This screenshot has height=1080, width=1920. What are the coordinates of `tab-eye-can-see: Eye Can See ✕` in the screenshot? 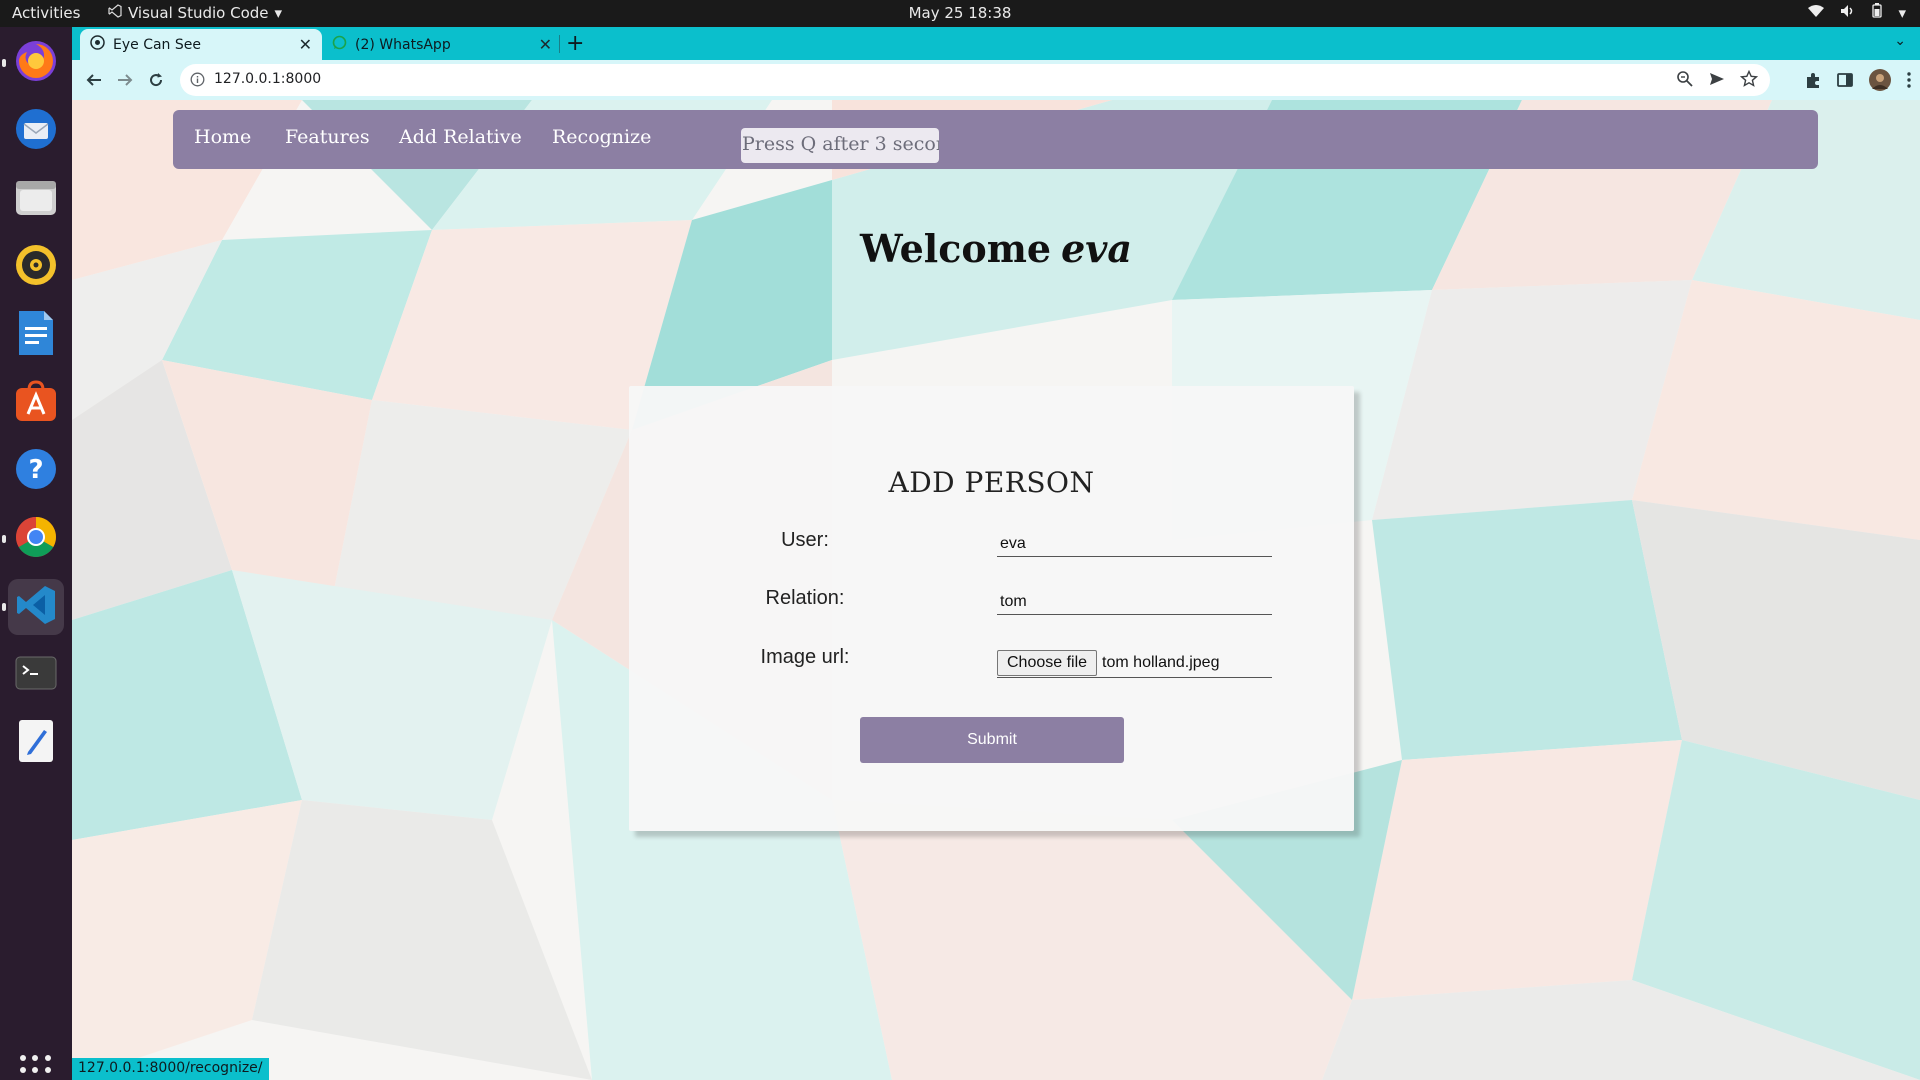 It's located at (201, 44).